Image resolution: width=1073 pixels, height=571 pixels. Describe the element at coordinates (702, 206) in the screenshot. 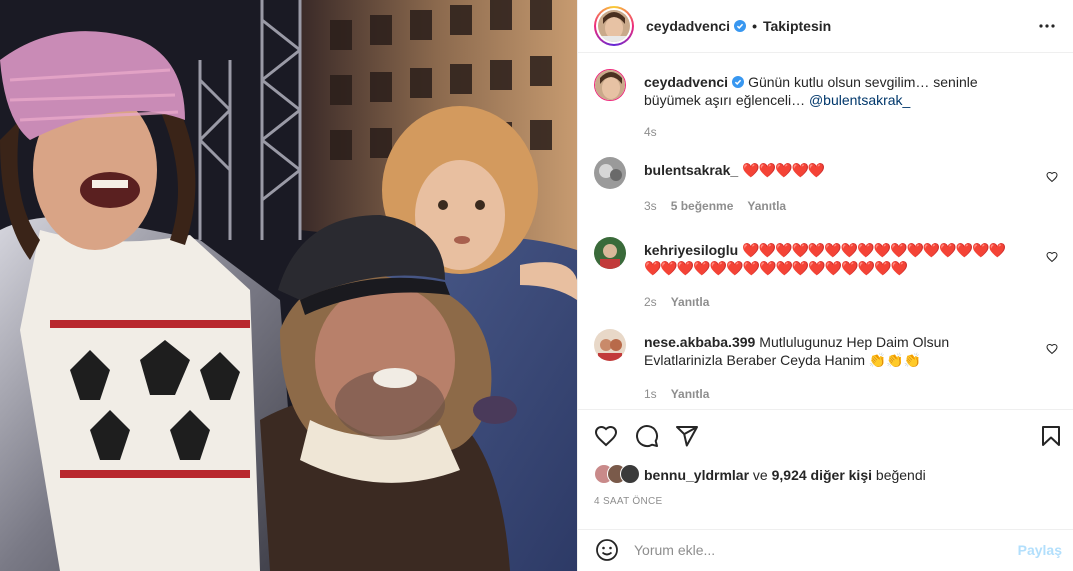

I see `comment-like-count: 5 beğenme` at that location.